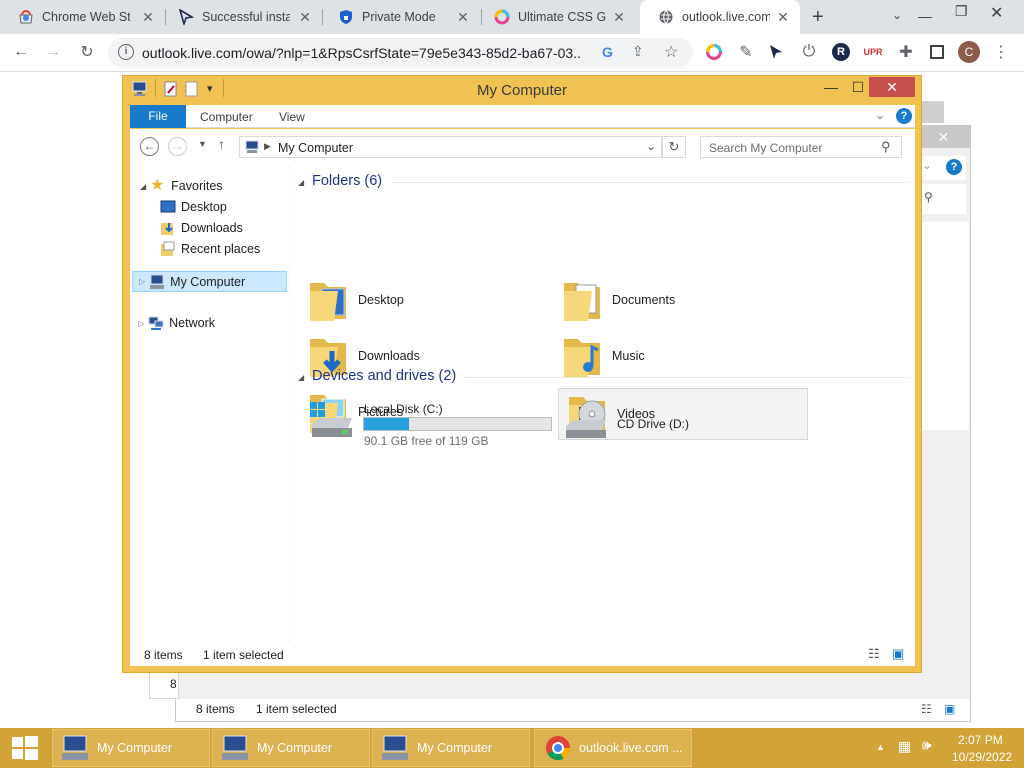 The width and height of the screenshot is (1024, 768). I want to click on minimize-window-button: —, so click(831, 87).